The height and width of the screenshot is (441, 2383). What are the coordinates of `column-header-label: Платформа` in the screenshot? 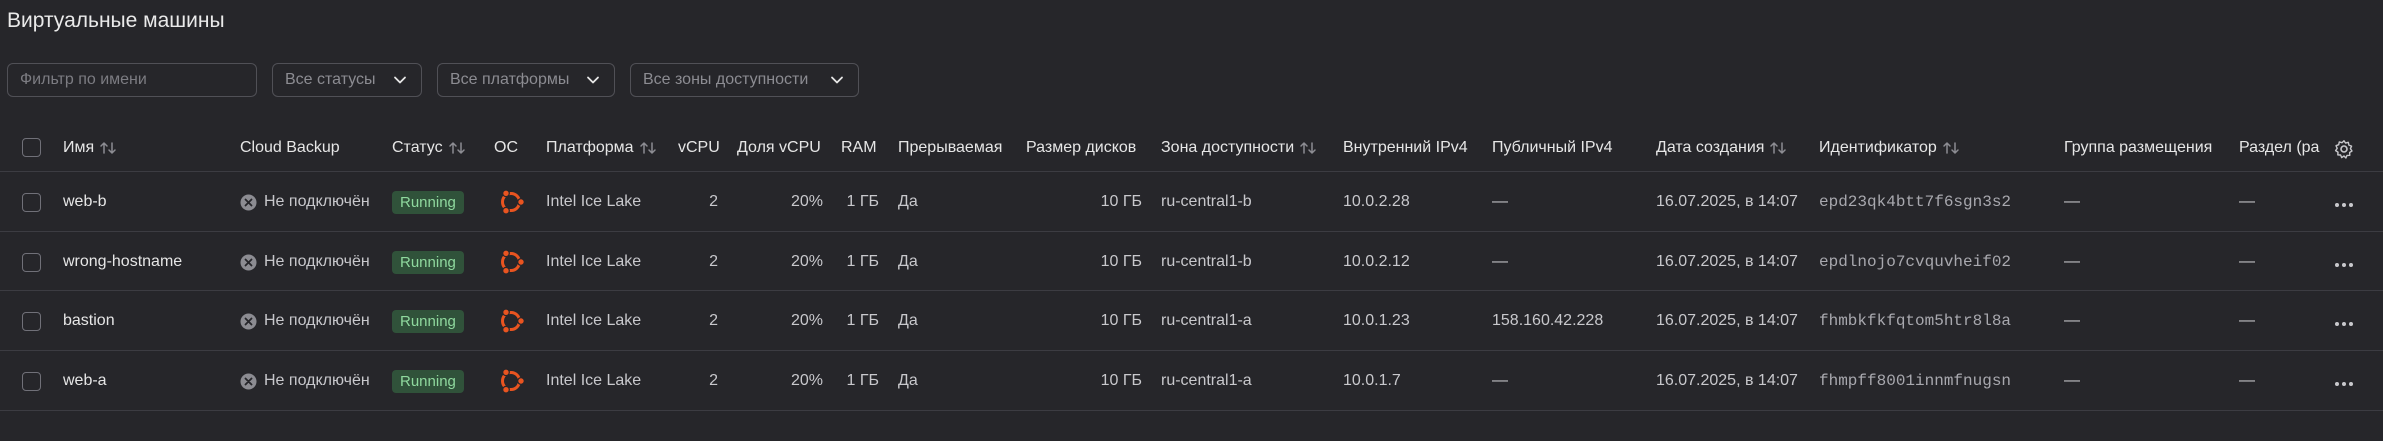 It's located at (590, 147).